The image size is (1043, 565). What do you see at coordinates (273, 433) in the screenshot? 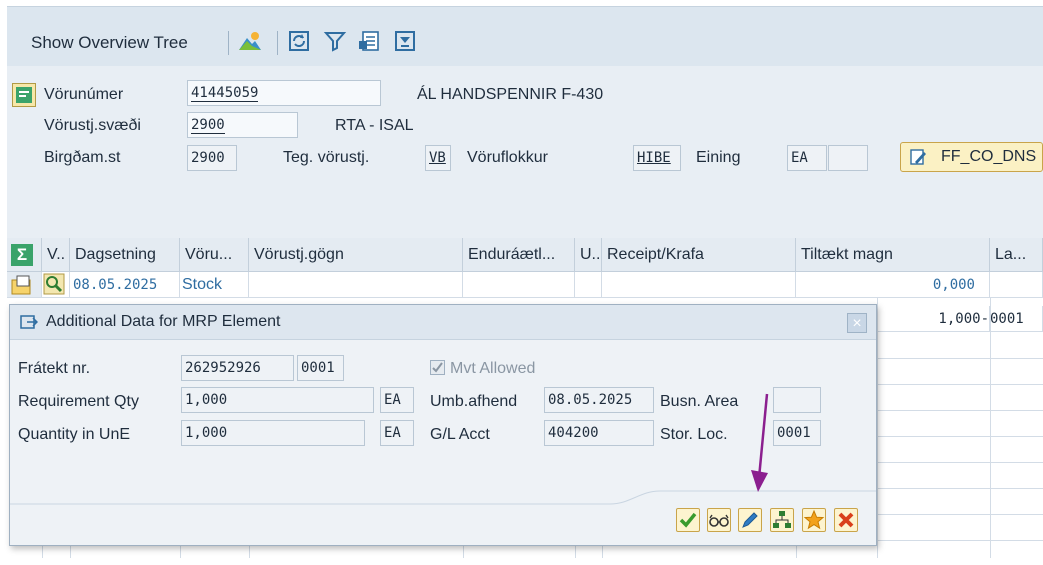
I see `quantity-une-field: 1,000` at bounding box center [273, 433].